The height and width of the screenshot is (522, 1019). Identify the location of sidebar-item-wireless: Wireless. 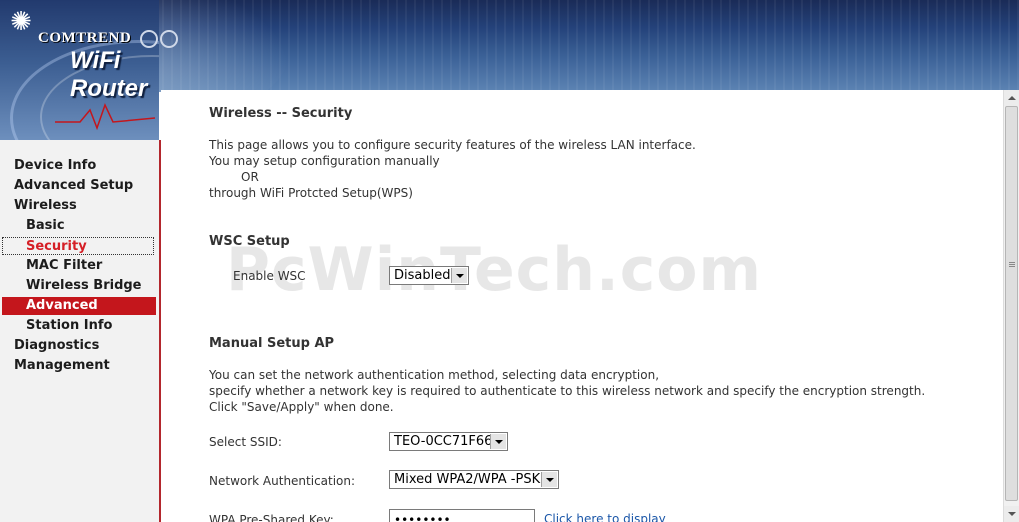
(45, 206).